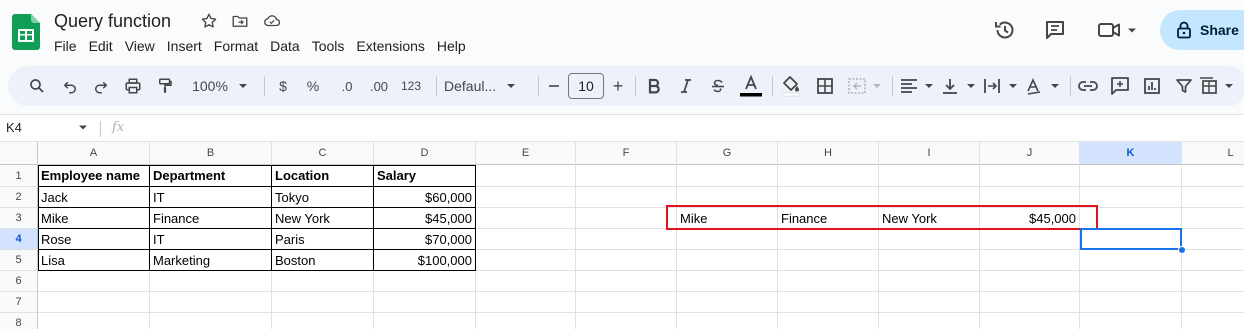 This screenshot has height=329, width=1244. What do you see at coordinates (70, 86) in the screenshot?
I see `undo-icon` at bounding box center [70, 86].